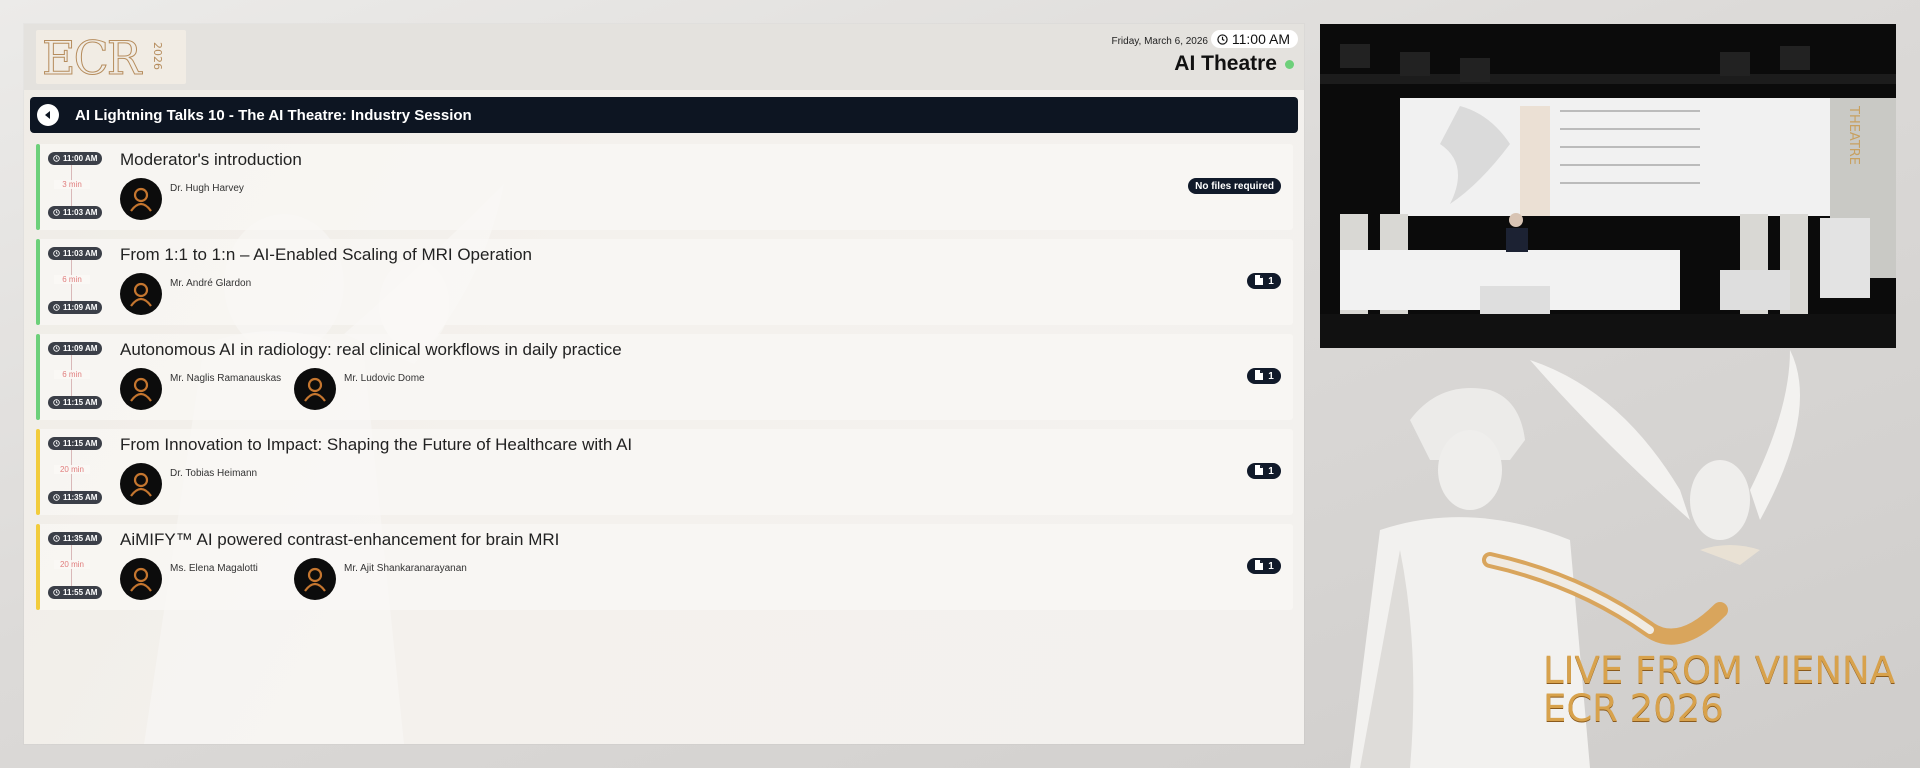 This screenshot has width=1920, height=768. What do you see at coordinates (1260, 39) in the screenshot?
I see `current-time-text: 11:00 AM` at bounding box center [1260, 39].